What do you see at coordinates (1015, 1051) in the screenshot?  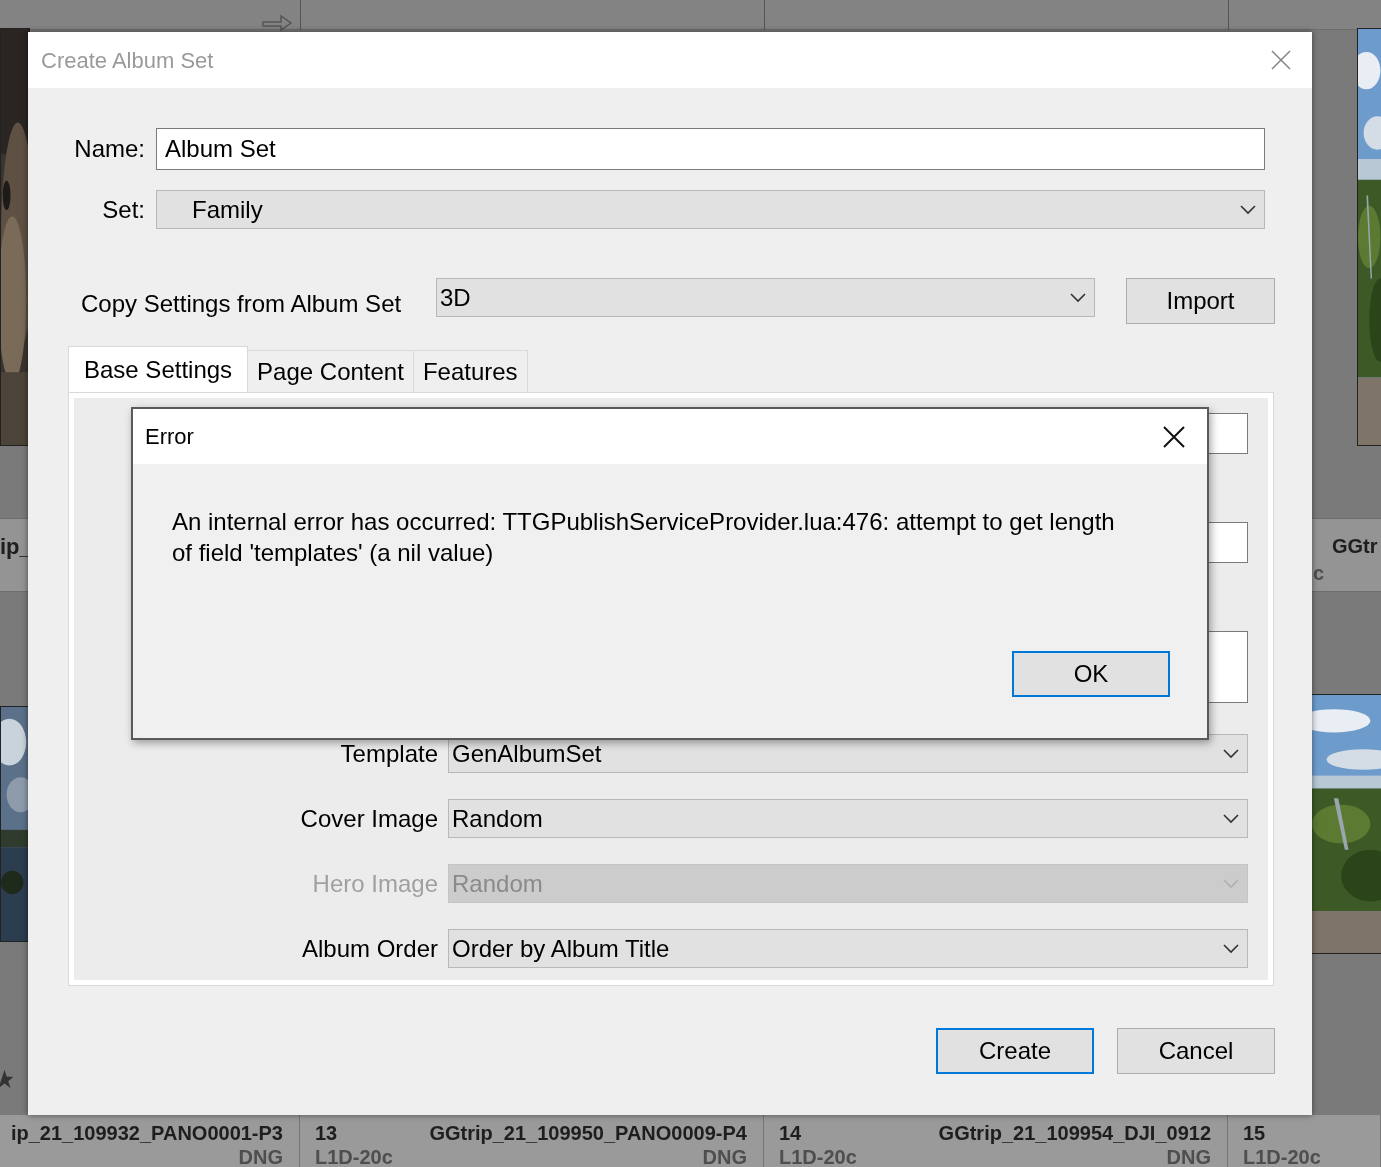 I see `dialog-button: Create` at bounding box center [1015, 1051].